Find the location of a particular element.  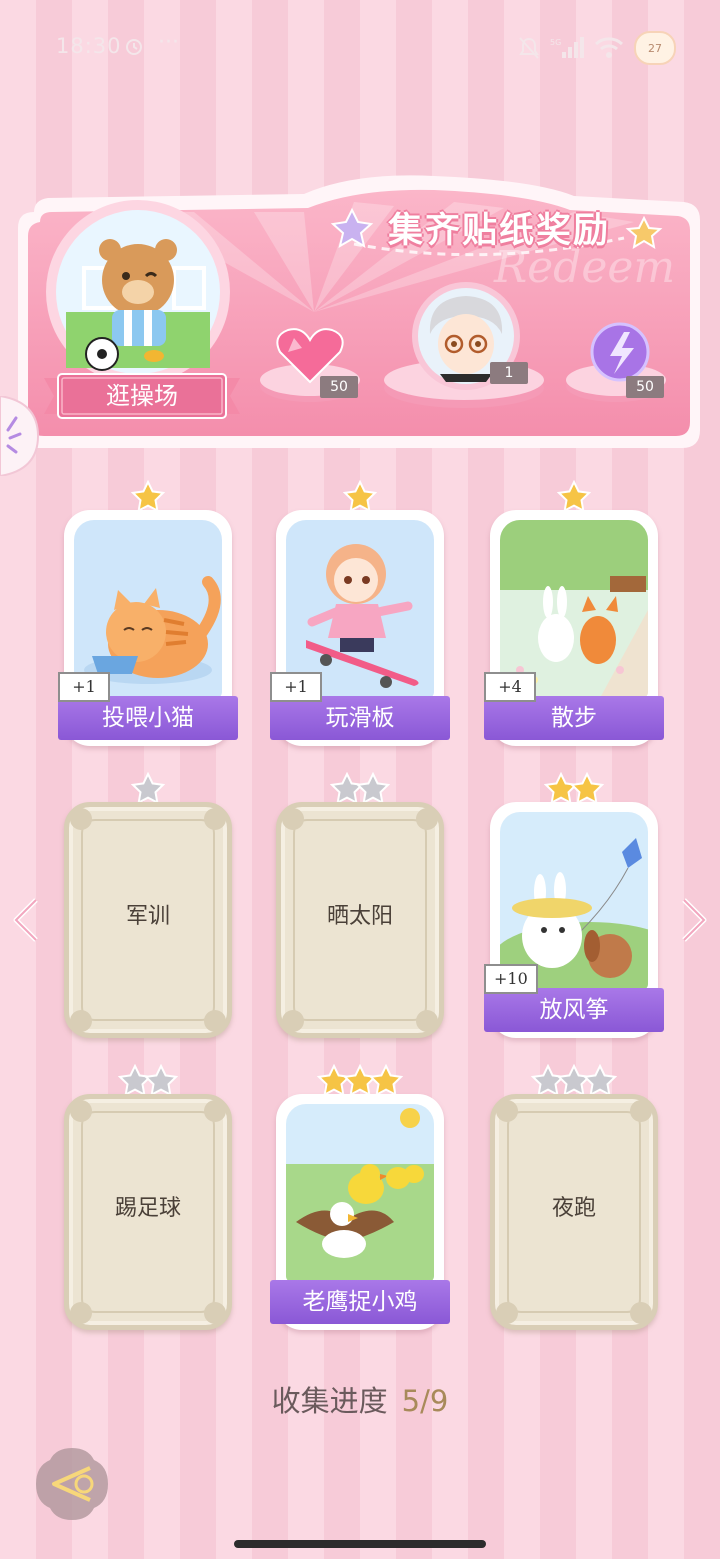

sticker-card: 踢足球 is located at coordinates (148, 1200).